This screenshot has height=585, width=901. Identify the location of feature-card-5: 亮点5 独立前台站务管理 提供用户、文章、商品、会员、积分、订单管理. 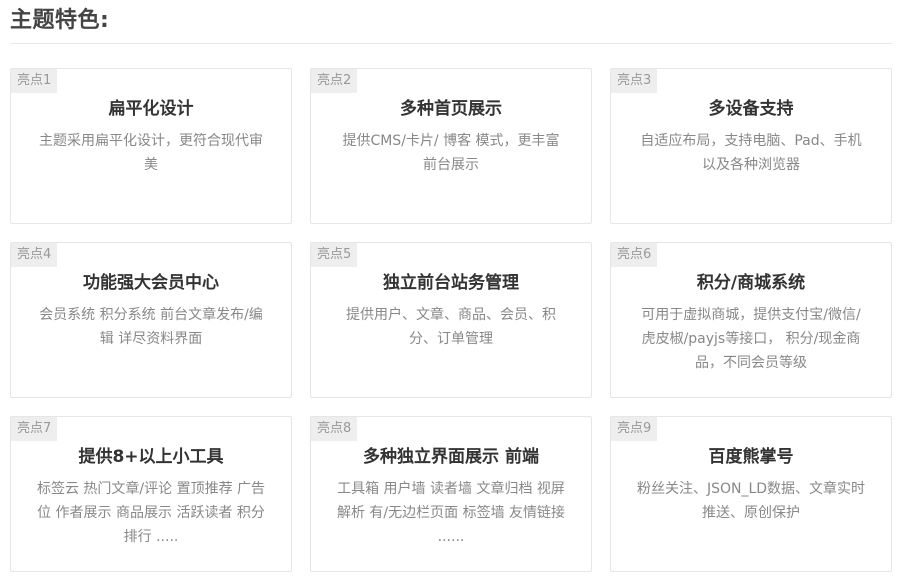
(451, 320).